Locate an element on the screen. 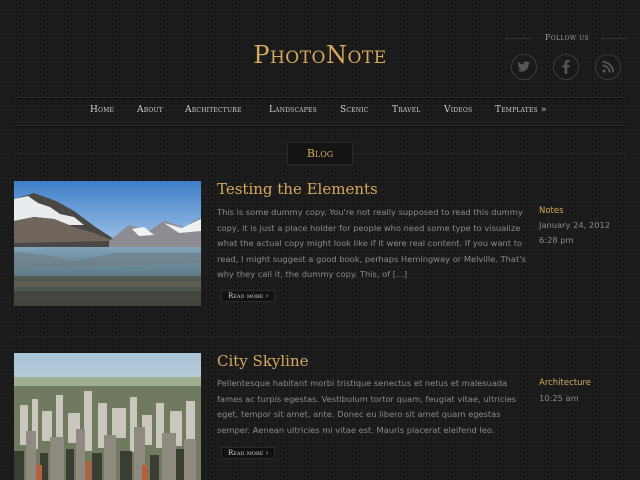  mountain-lake-photo is located at coordinates (107, 243).